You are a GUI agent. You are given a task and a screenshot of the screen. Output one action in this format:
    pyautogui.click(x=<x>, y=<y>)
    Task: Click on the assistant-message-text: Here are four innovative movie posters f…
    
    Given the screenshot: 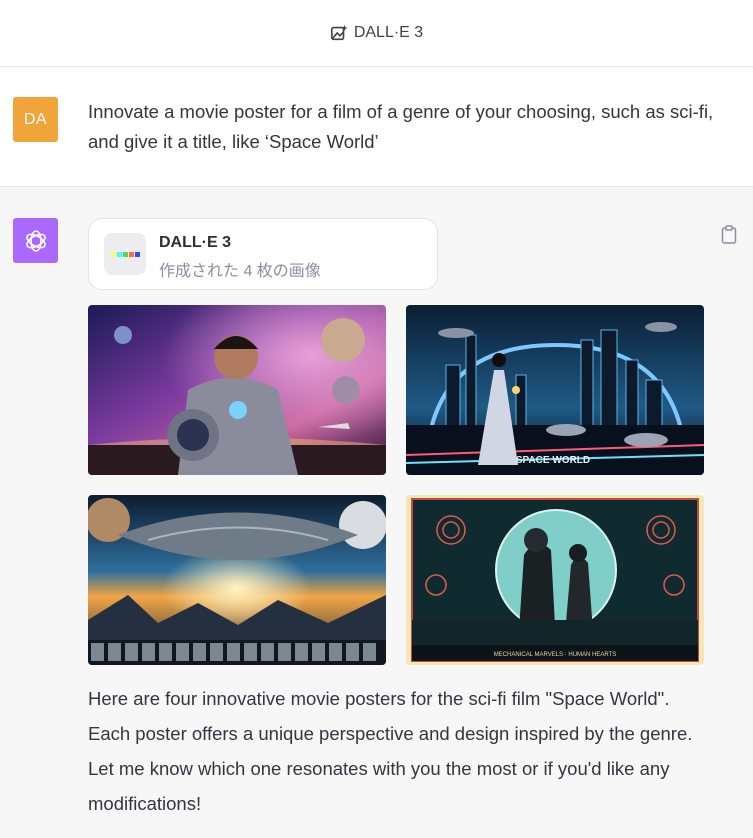 What is the action you would take?
    pyautogui.click(x=390, y=751)
    